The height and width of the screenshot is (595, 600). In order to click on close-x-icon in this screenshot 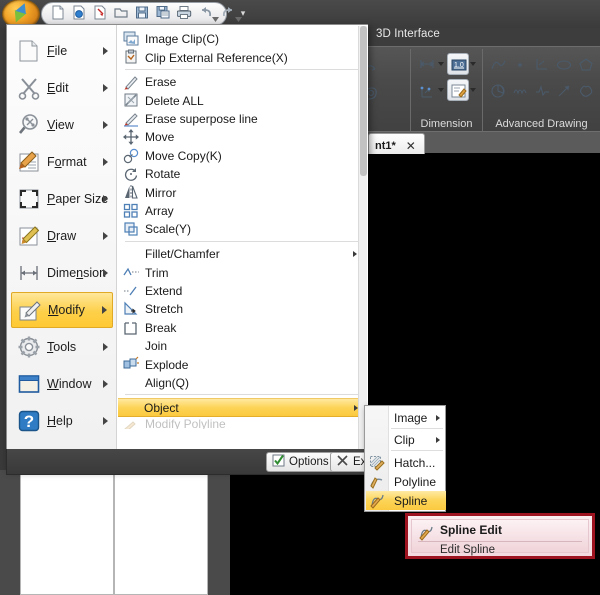, I will do `click(342, 462)`.